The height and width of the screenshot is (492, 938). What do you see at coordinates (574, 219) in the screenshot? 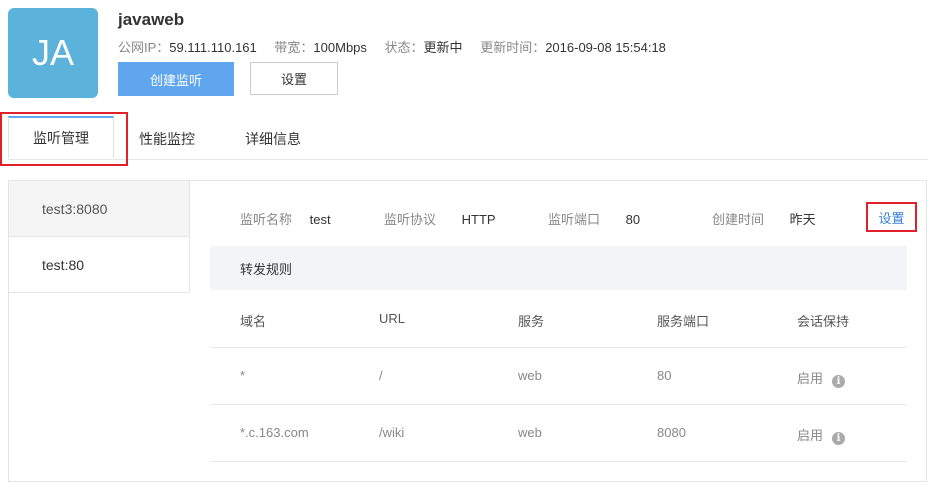
I see `listener-port-label: 监听端口` at bounding box center [574, 219].